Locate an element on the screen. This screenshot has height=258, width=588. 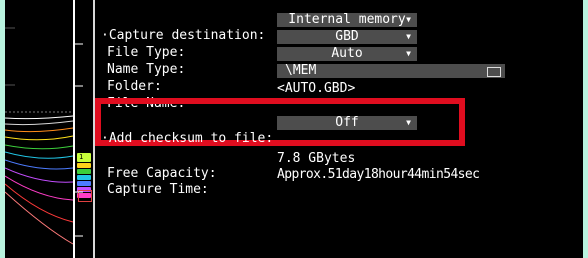
capture-time-label: Capture Time: is located at coordinates (158, 189).